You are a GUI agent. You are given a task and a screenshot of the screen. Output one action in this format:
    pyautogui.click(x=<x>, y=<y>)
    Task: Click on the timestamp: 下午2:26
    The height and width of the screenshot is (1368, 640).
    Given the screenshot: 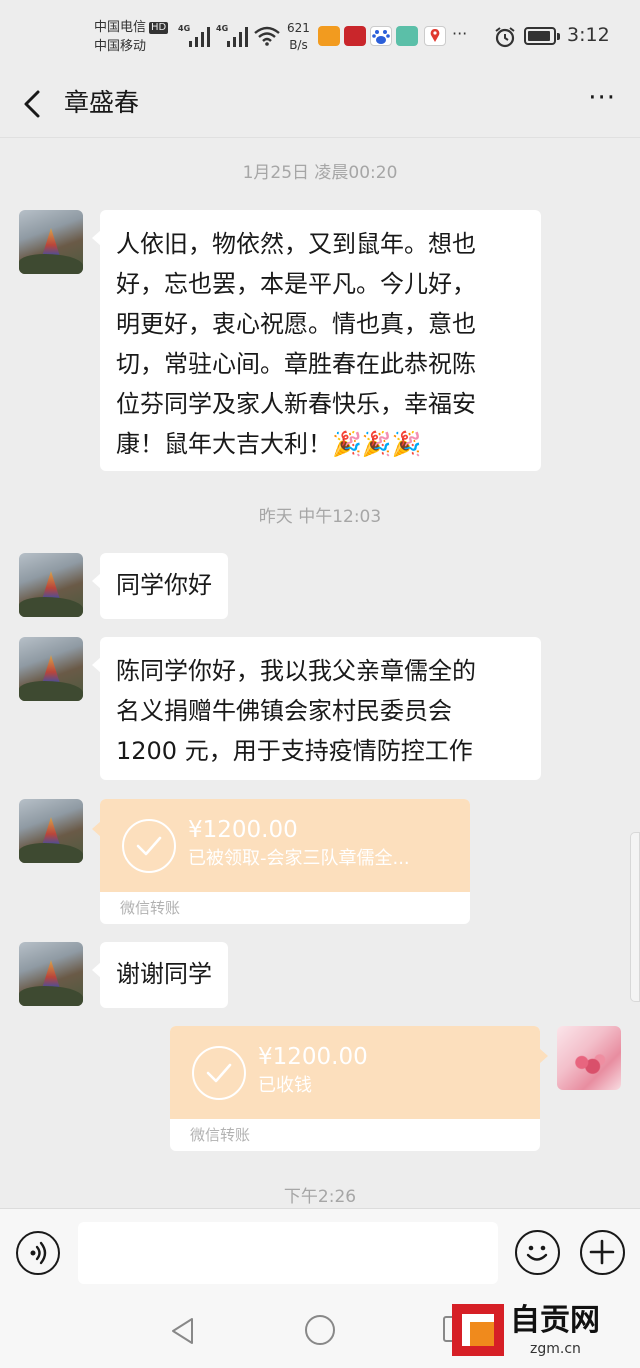 What is the action you would take?
    pyautogui.click(x=320, y=1197)
    